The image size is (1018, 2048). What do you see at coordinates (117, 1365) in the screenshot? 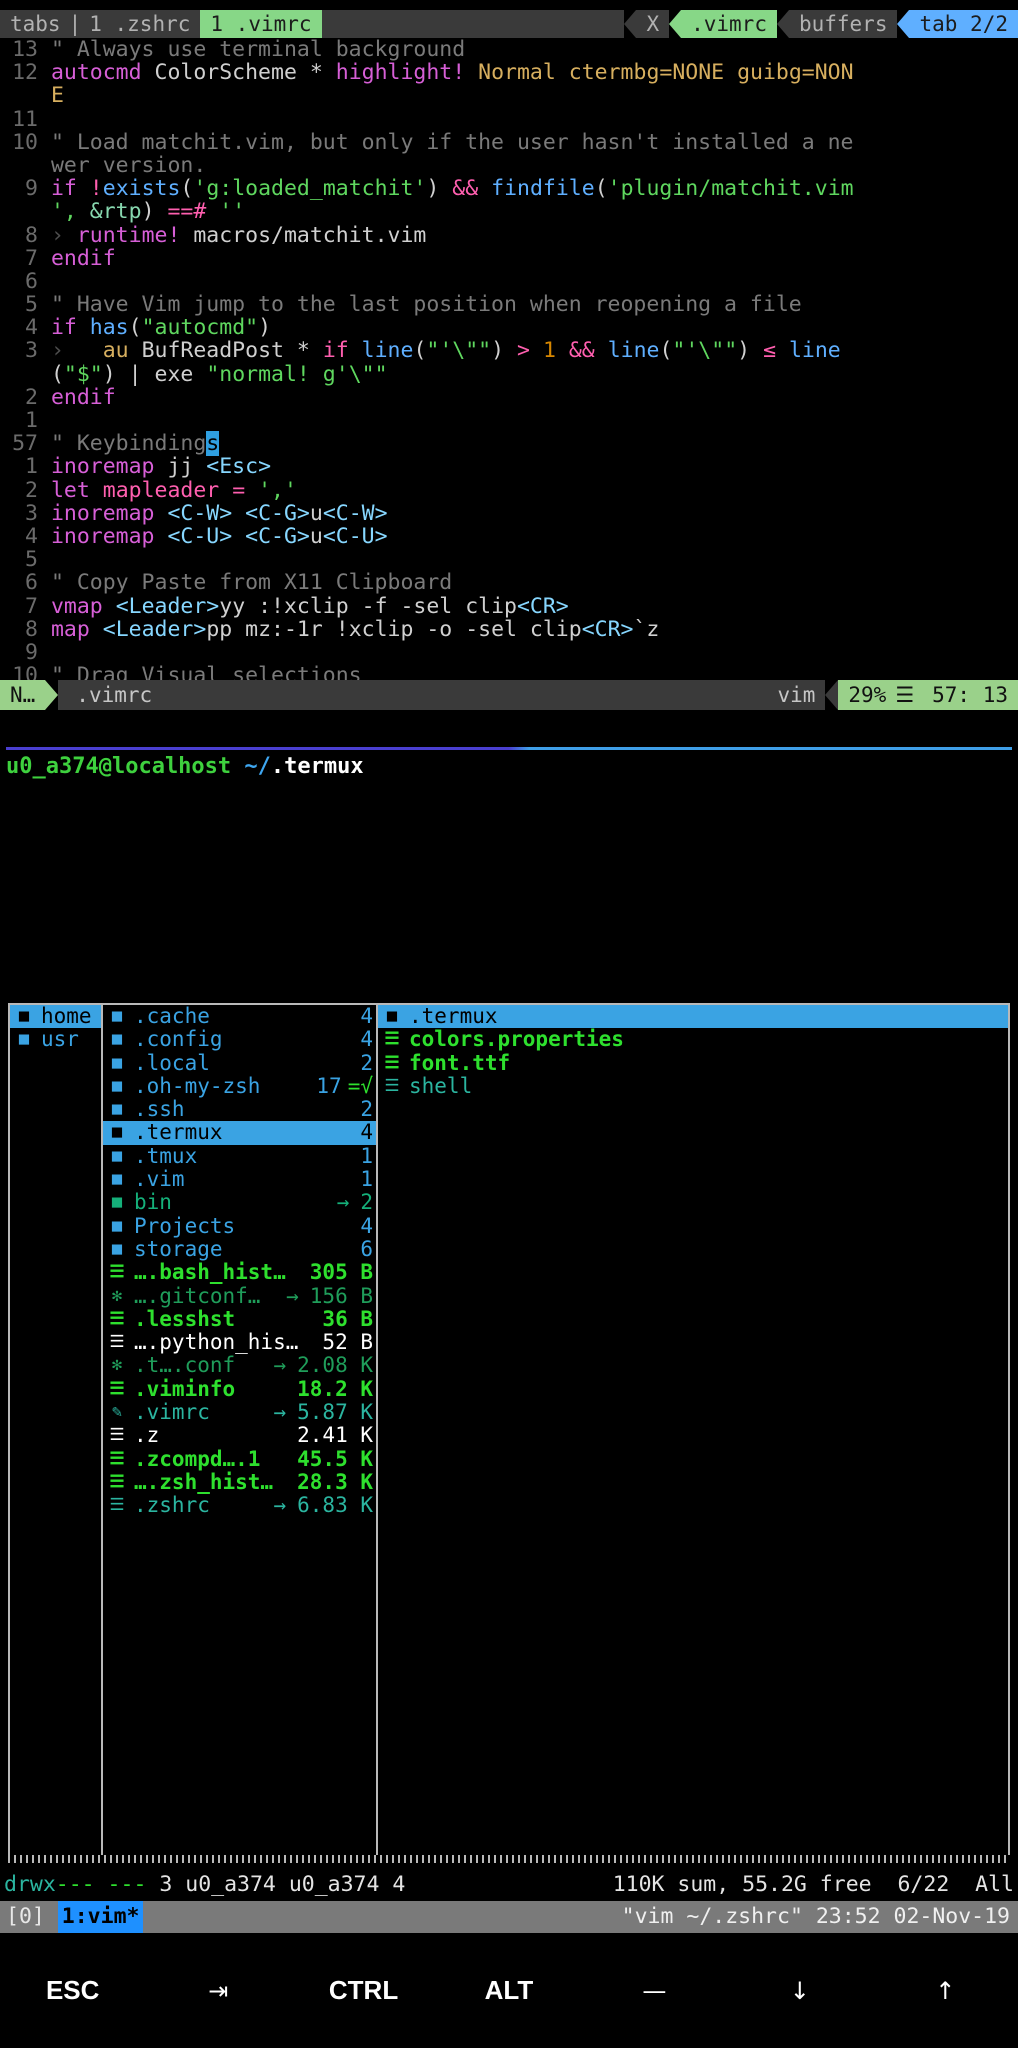
I see `config-icon: ✻` at bounding box center [117, 1365].